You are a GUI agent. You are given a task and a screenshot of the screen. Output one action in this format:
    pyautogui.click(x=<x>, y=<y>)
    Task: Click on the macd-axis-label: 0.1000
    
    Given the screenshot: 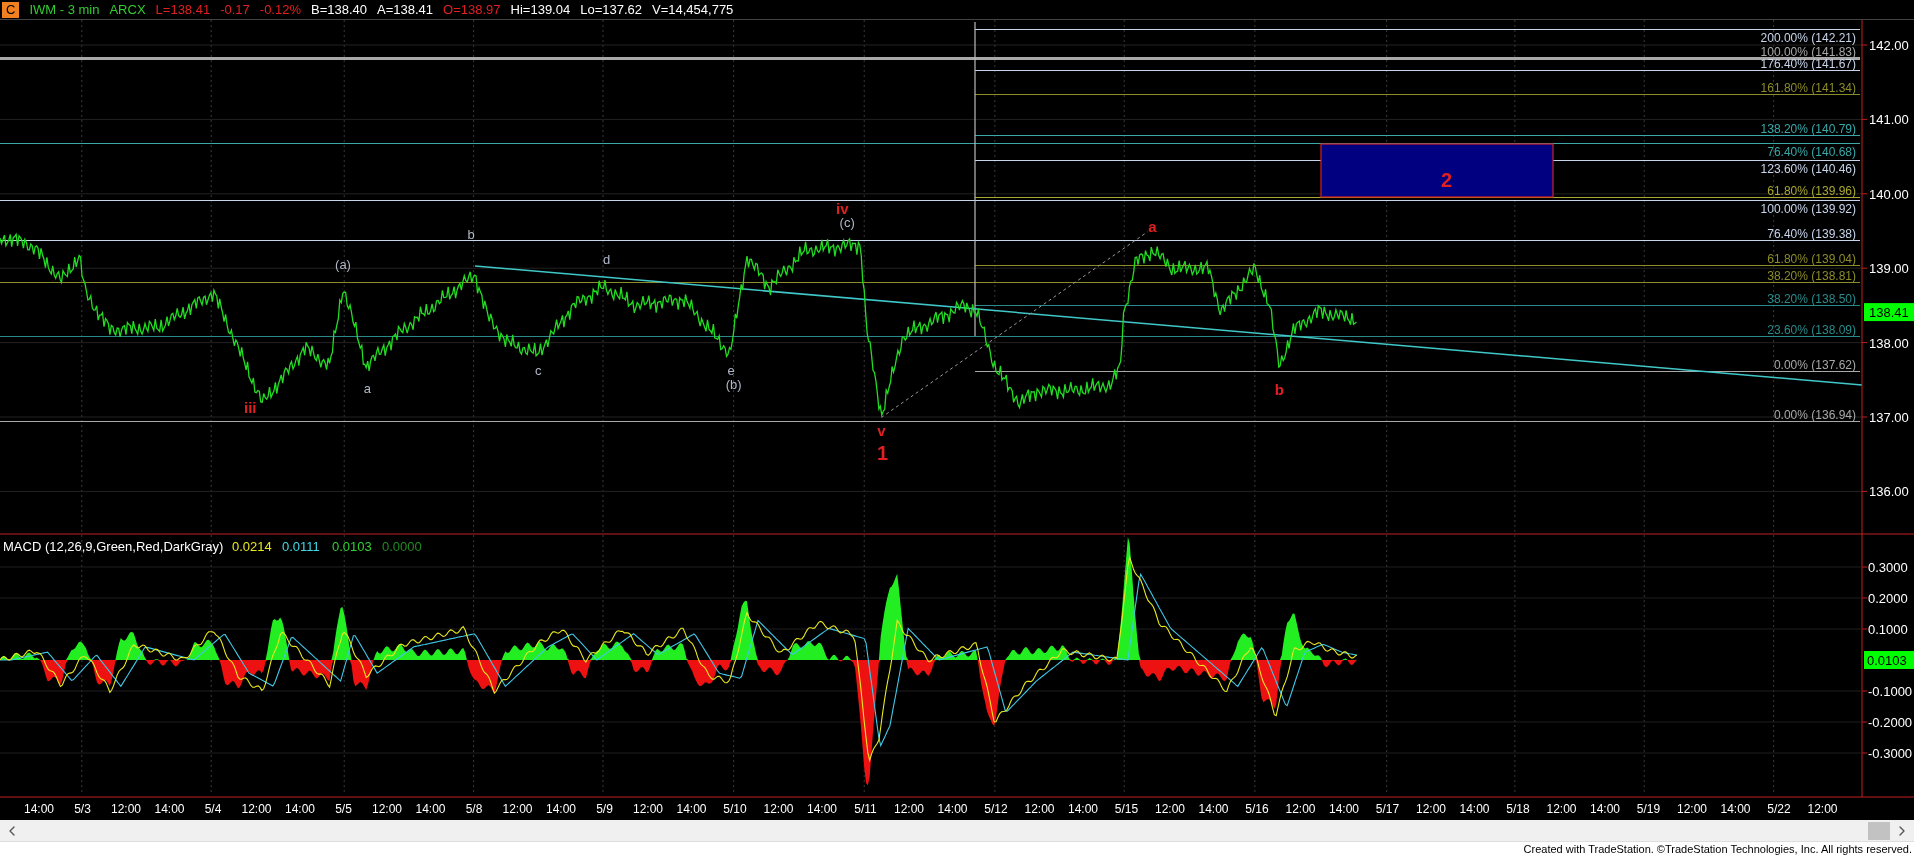 What is the action you would take?
    pyautogui.click(x=1888, y=629)
    